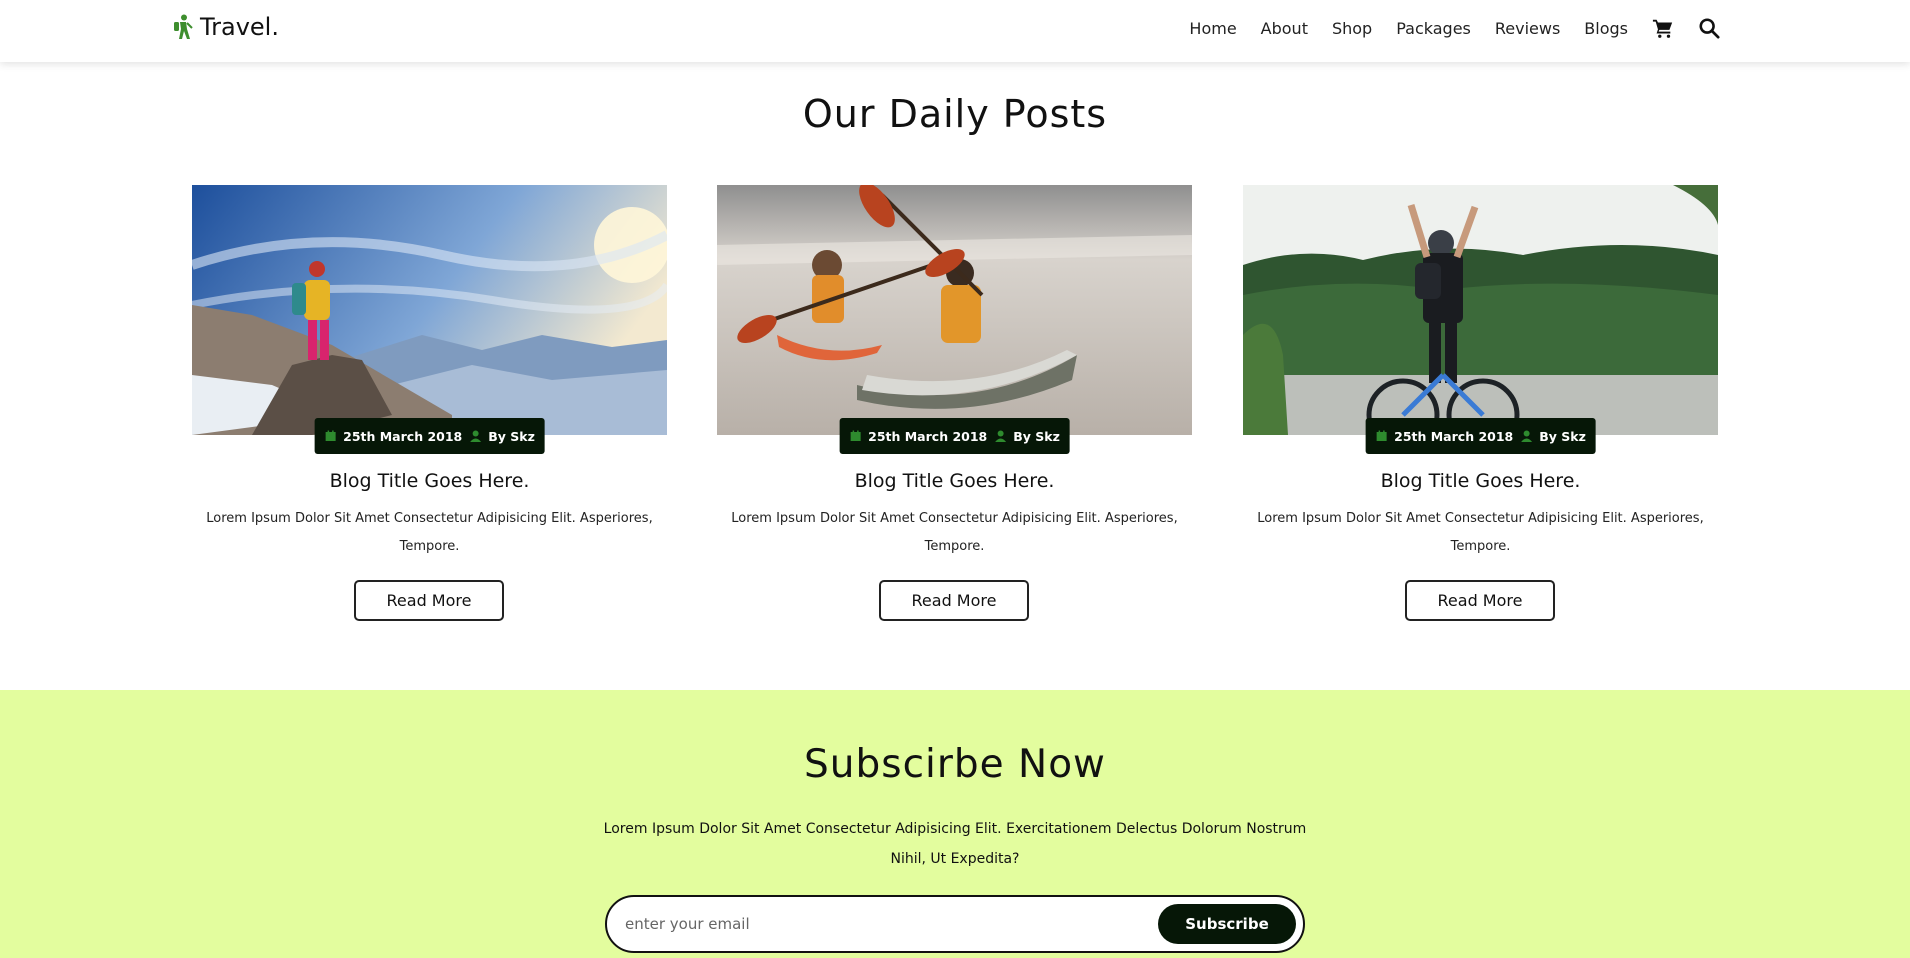 The width and height of the screenshot is (1910, 958). I want to click on nav-home: Home, so click(1212, 28).